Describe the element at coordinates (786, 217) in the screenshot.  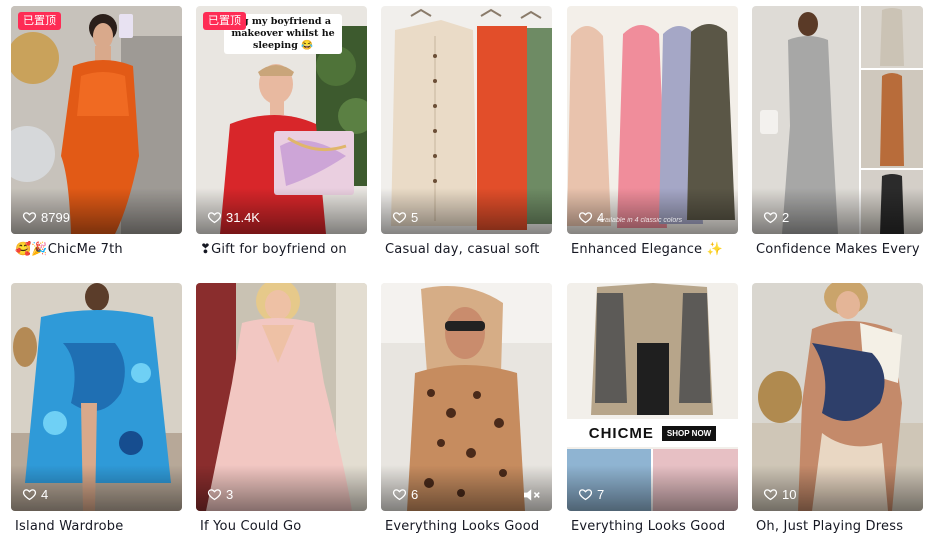
I see `like-count-value: 2` at that location.